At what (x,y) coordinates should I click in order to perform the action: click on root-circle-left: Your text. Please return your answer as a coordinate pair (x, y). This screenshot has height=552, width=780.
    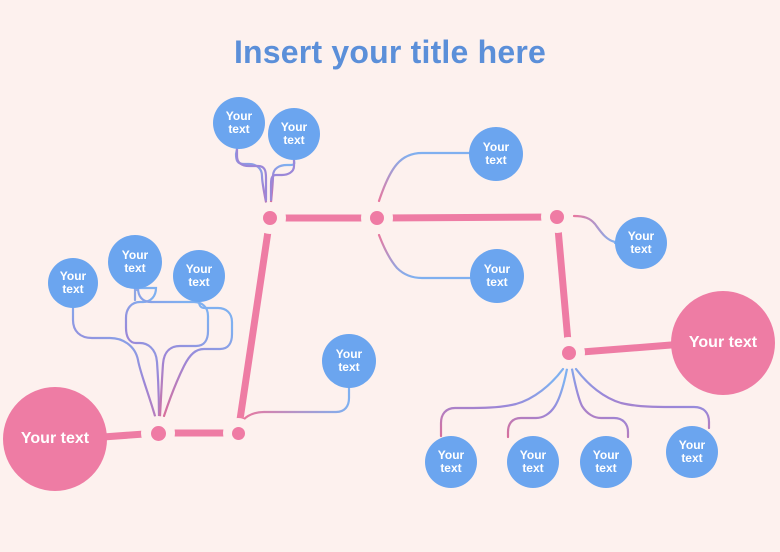
    Looking at the image, I should click on (55, 439).